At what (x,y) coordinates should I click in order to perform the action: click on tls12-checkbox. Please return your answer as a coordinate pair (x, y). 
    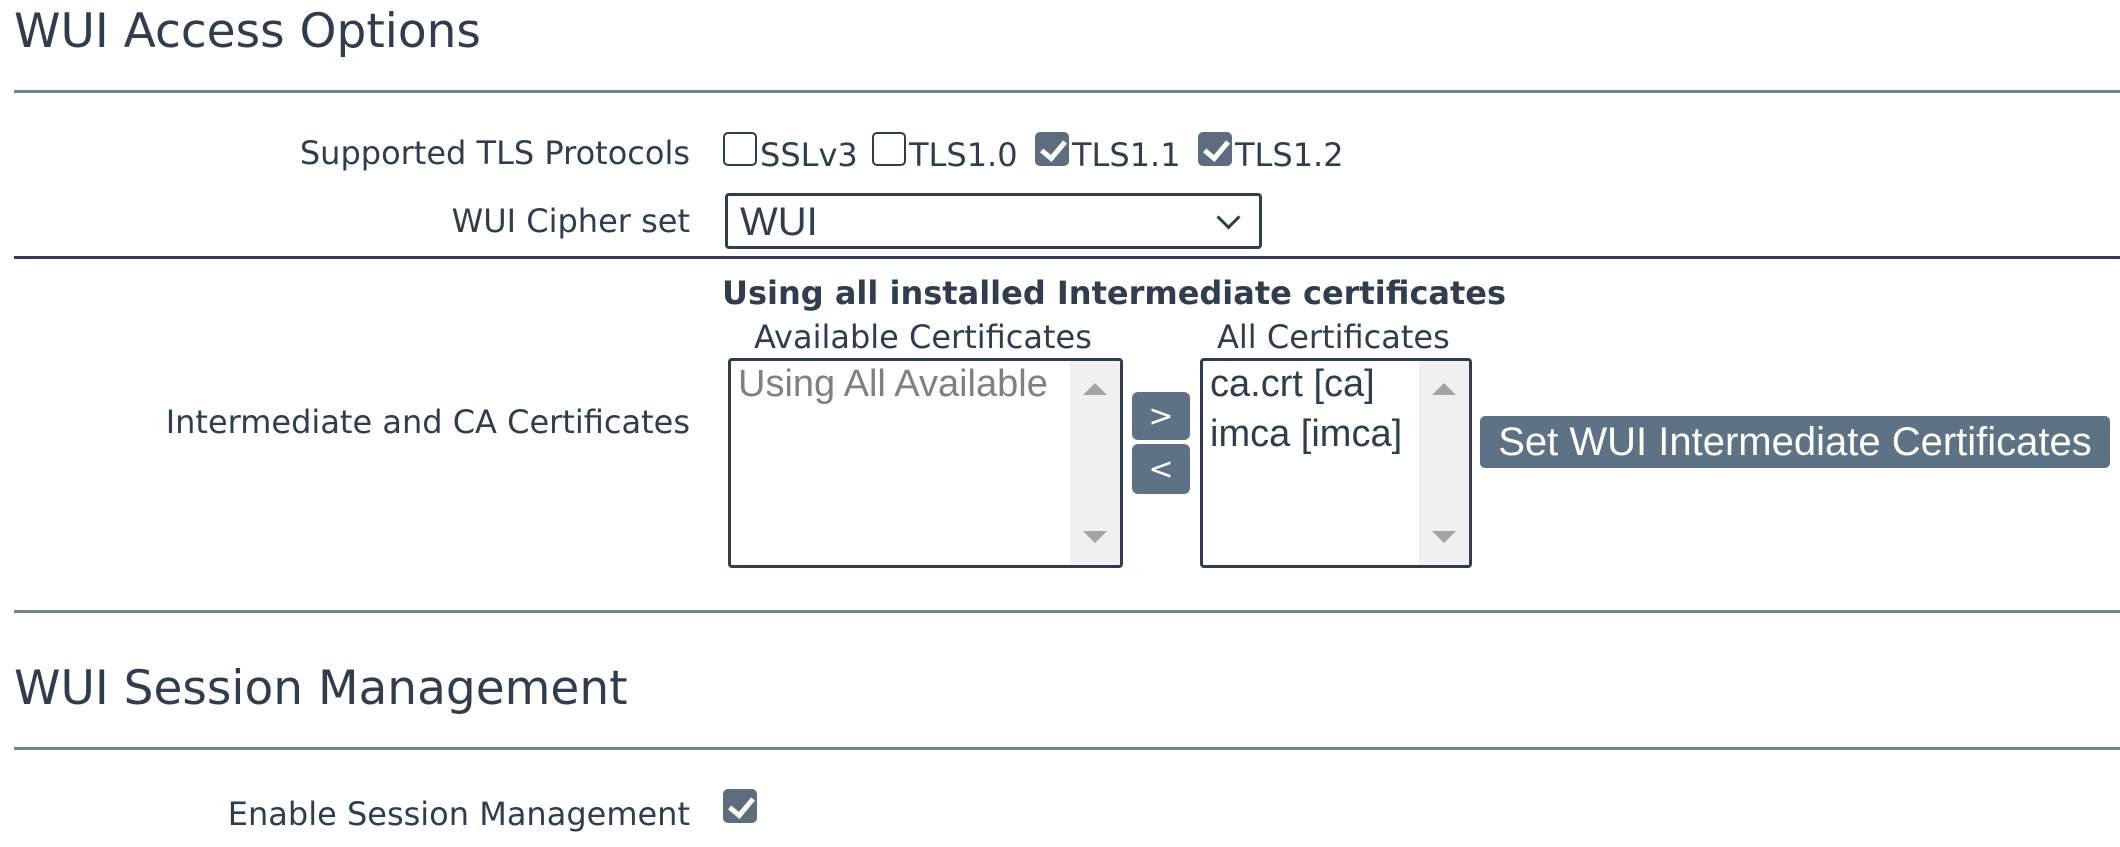
    Looking at the image, I should click on (1215, 149).